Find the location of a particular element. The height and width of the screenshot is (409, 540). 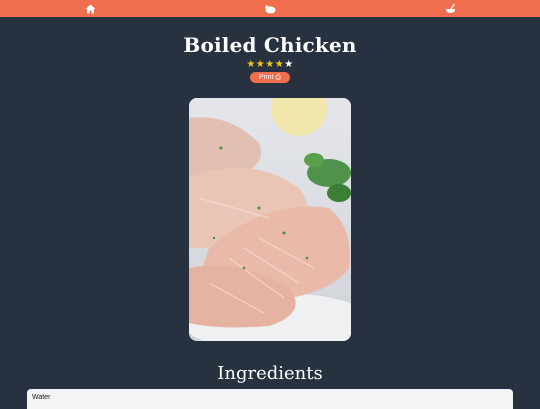

ingredient-item: Water is located at coordinates (41, 397).